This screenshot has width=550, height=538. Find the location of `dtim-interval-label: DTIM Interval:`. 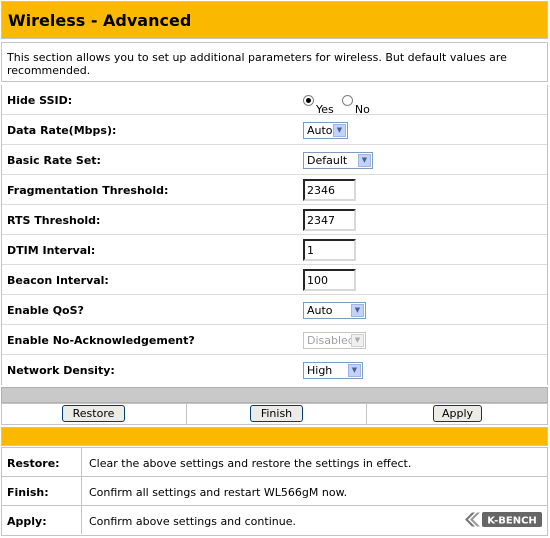

dtim-interval-label: DTIM Interval: is located at coordinates (51, 250).